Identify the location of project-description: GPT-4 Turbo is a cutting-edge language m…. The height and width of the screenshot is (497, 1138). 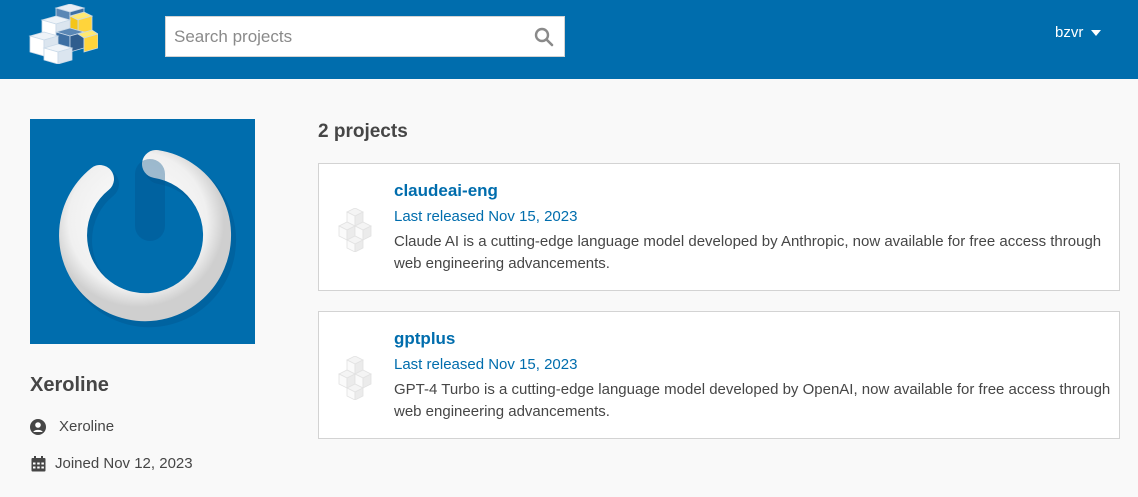
(752, 400).